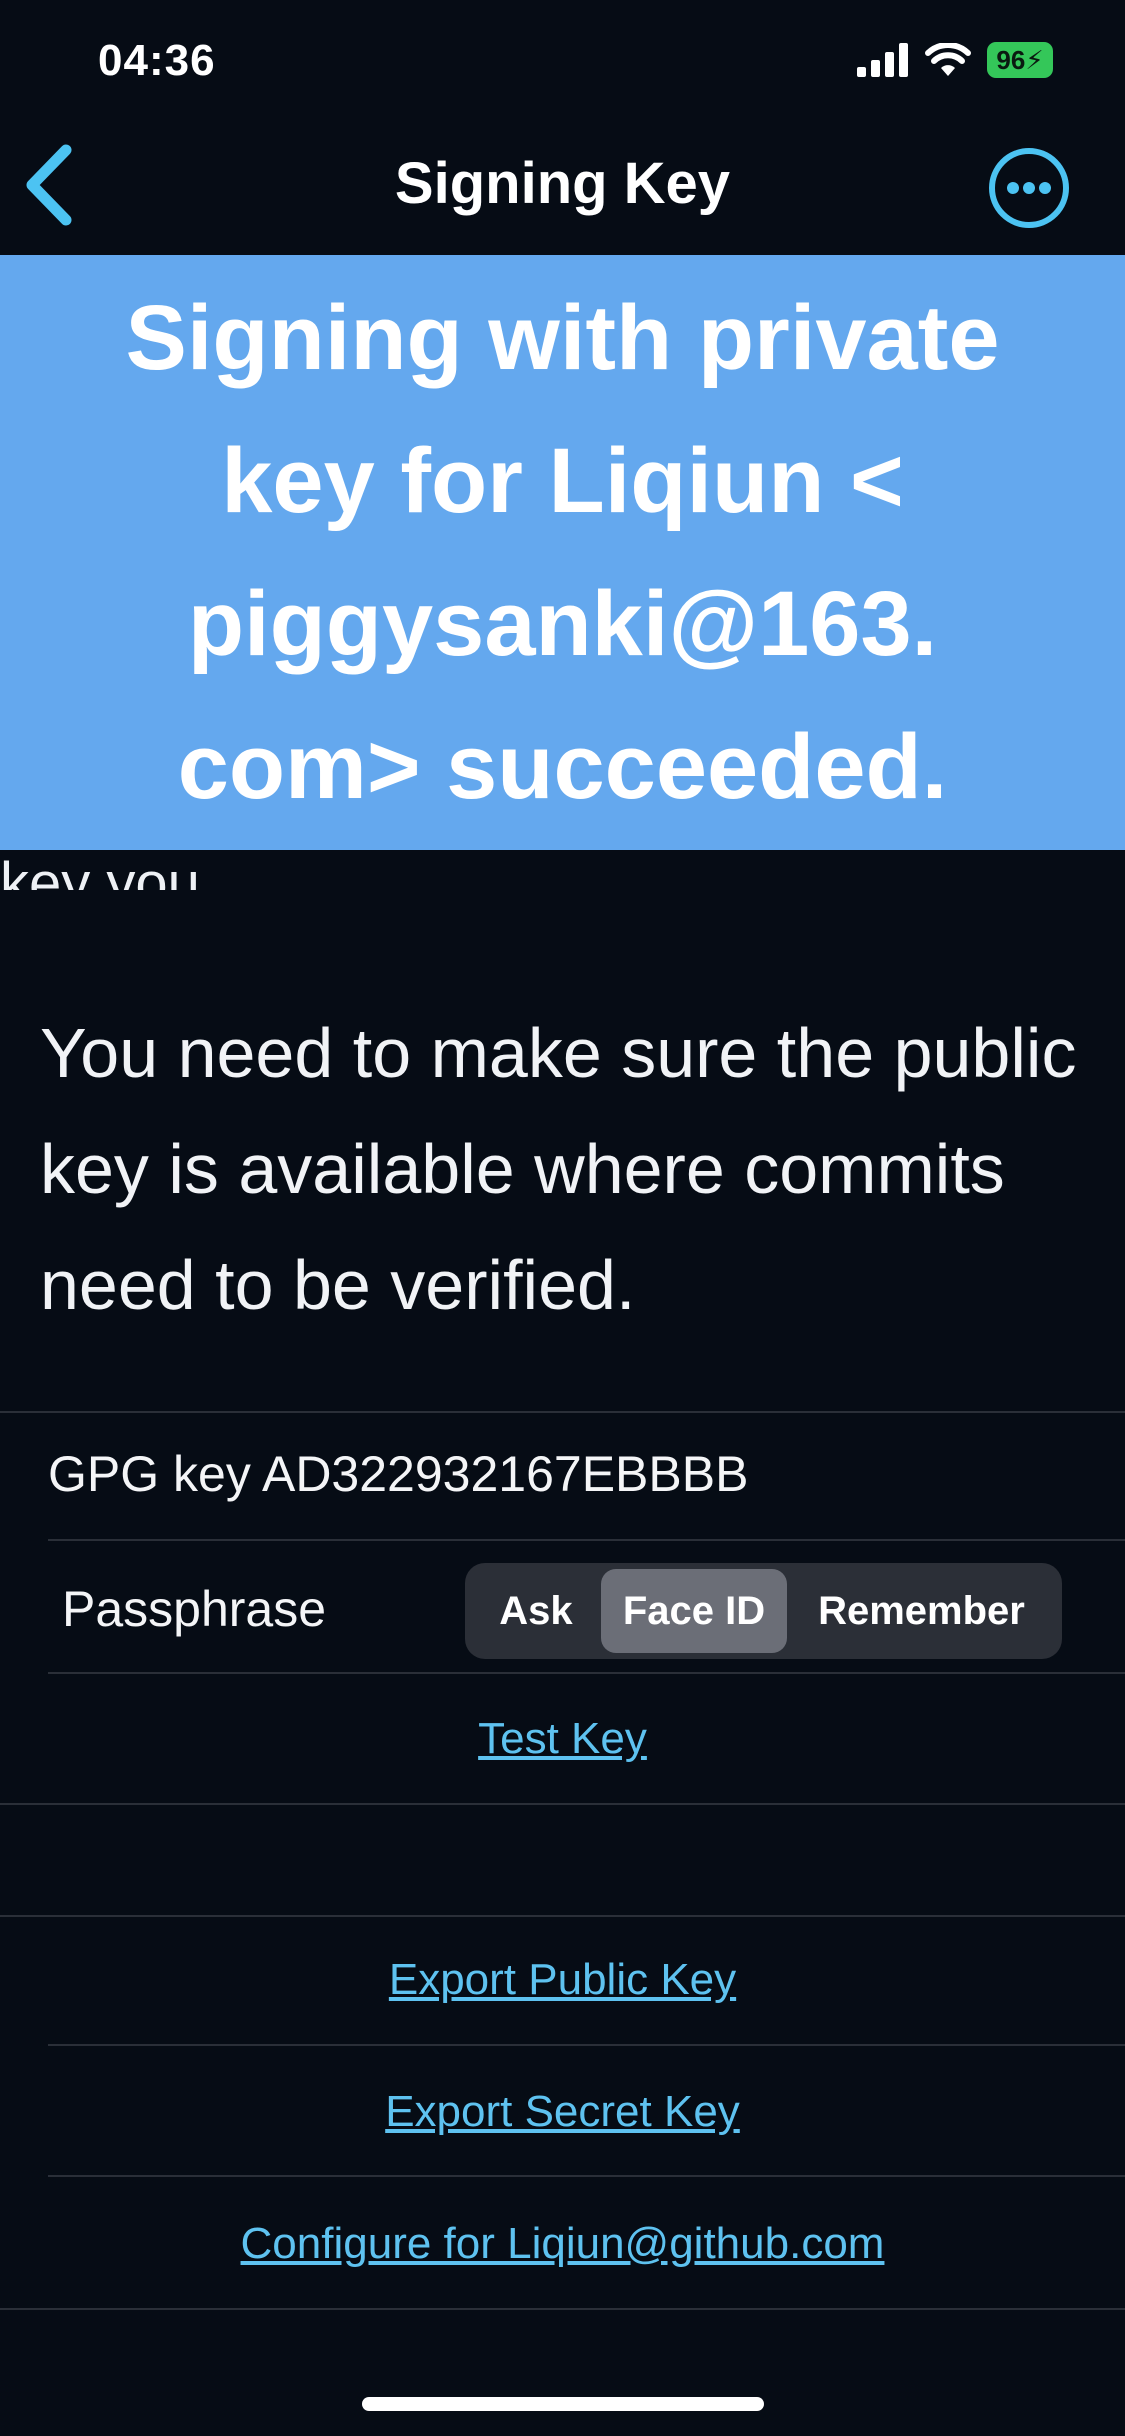 Image resolution: width=1125 pixels, height=2436 pixels. Describe the element at coordinates (694, 1611) in the screenshot. I see `passphrase-option-face-id: Face ID` at that location.